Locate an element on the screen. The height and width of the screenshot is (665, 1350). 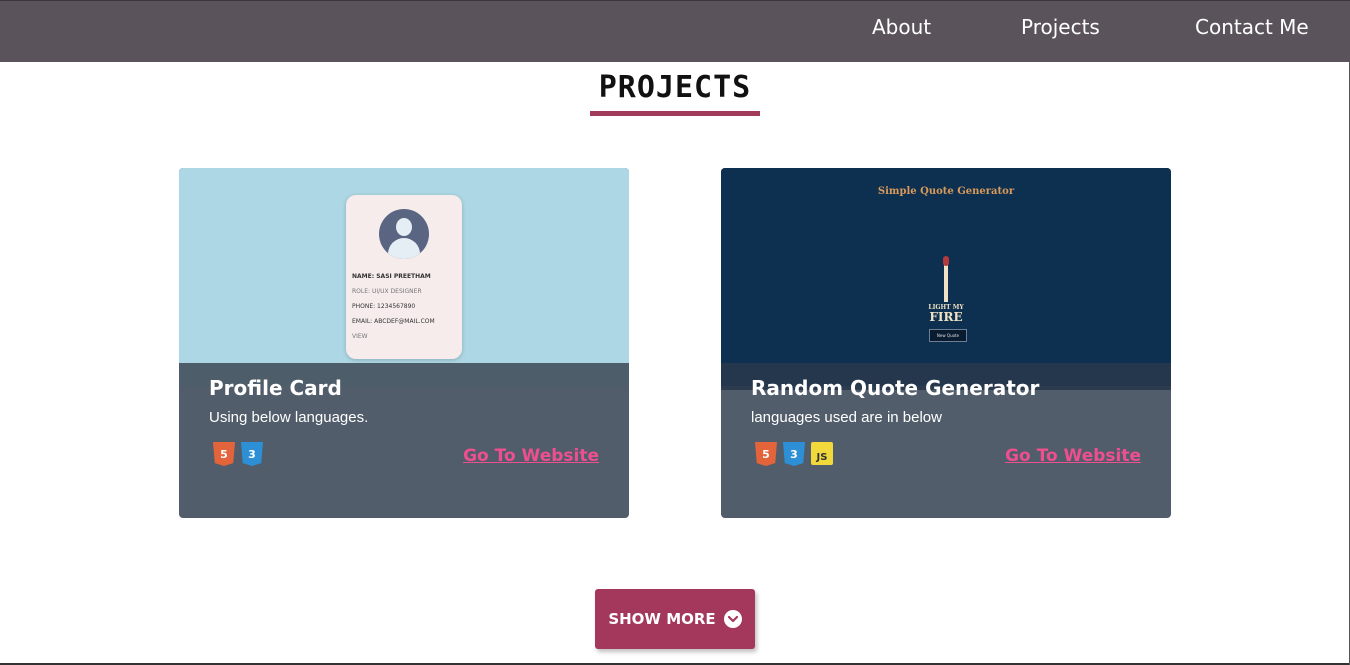
nav-link-contact: Contact Me is located at coordinates (1252, 27).